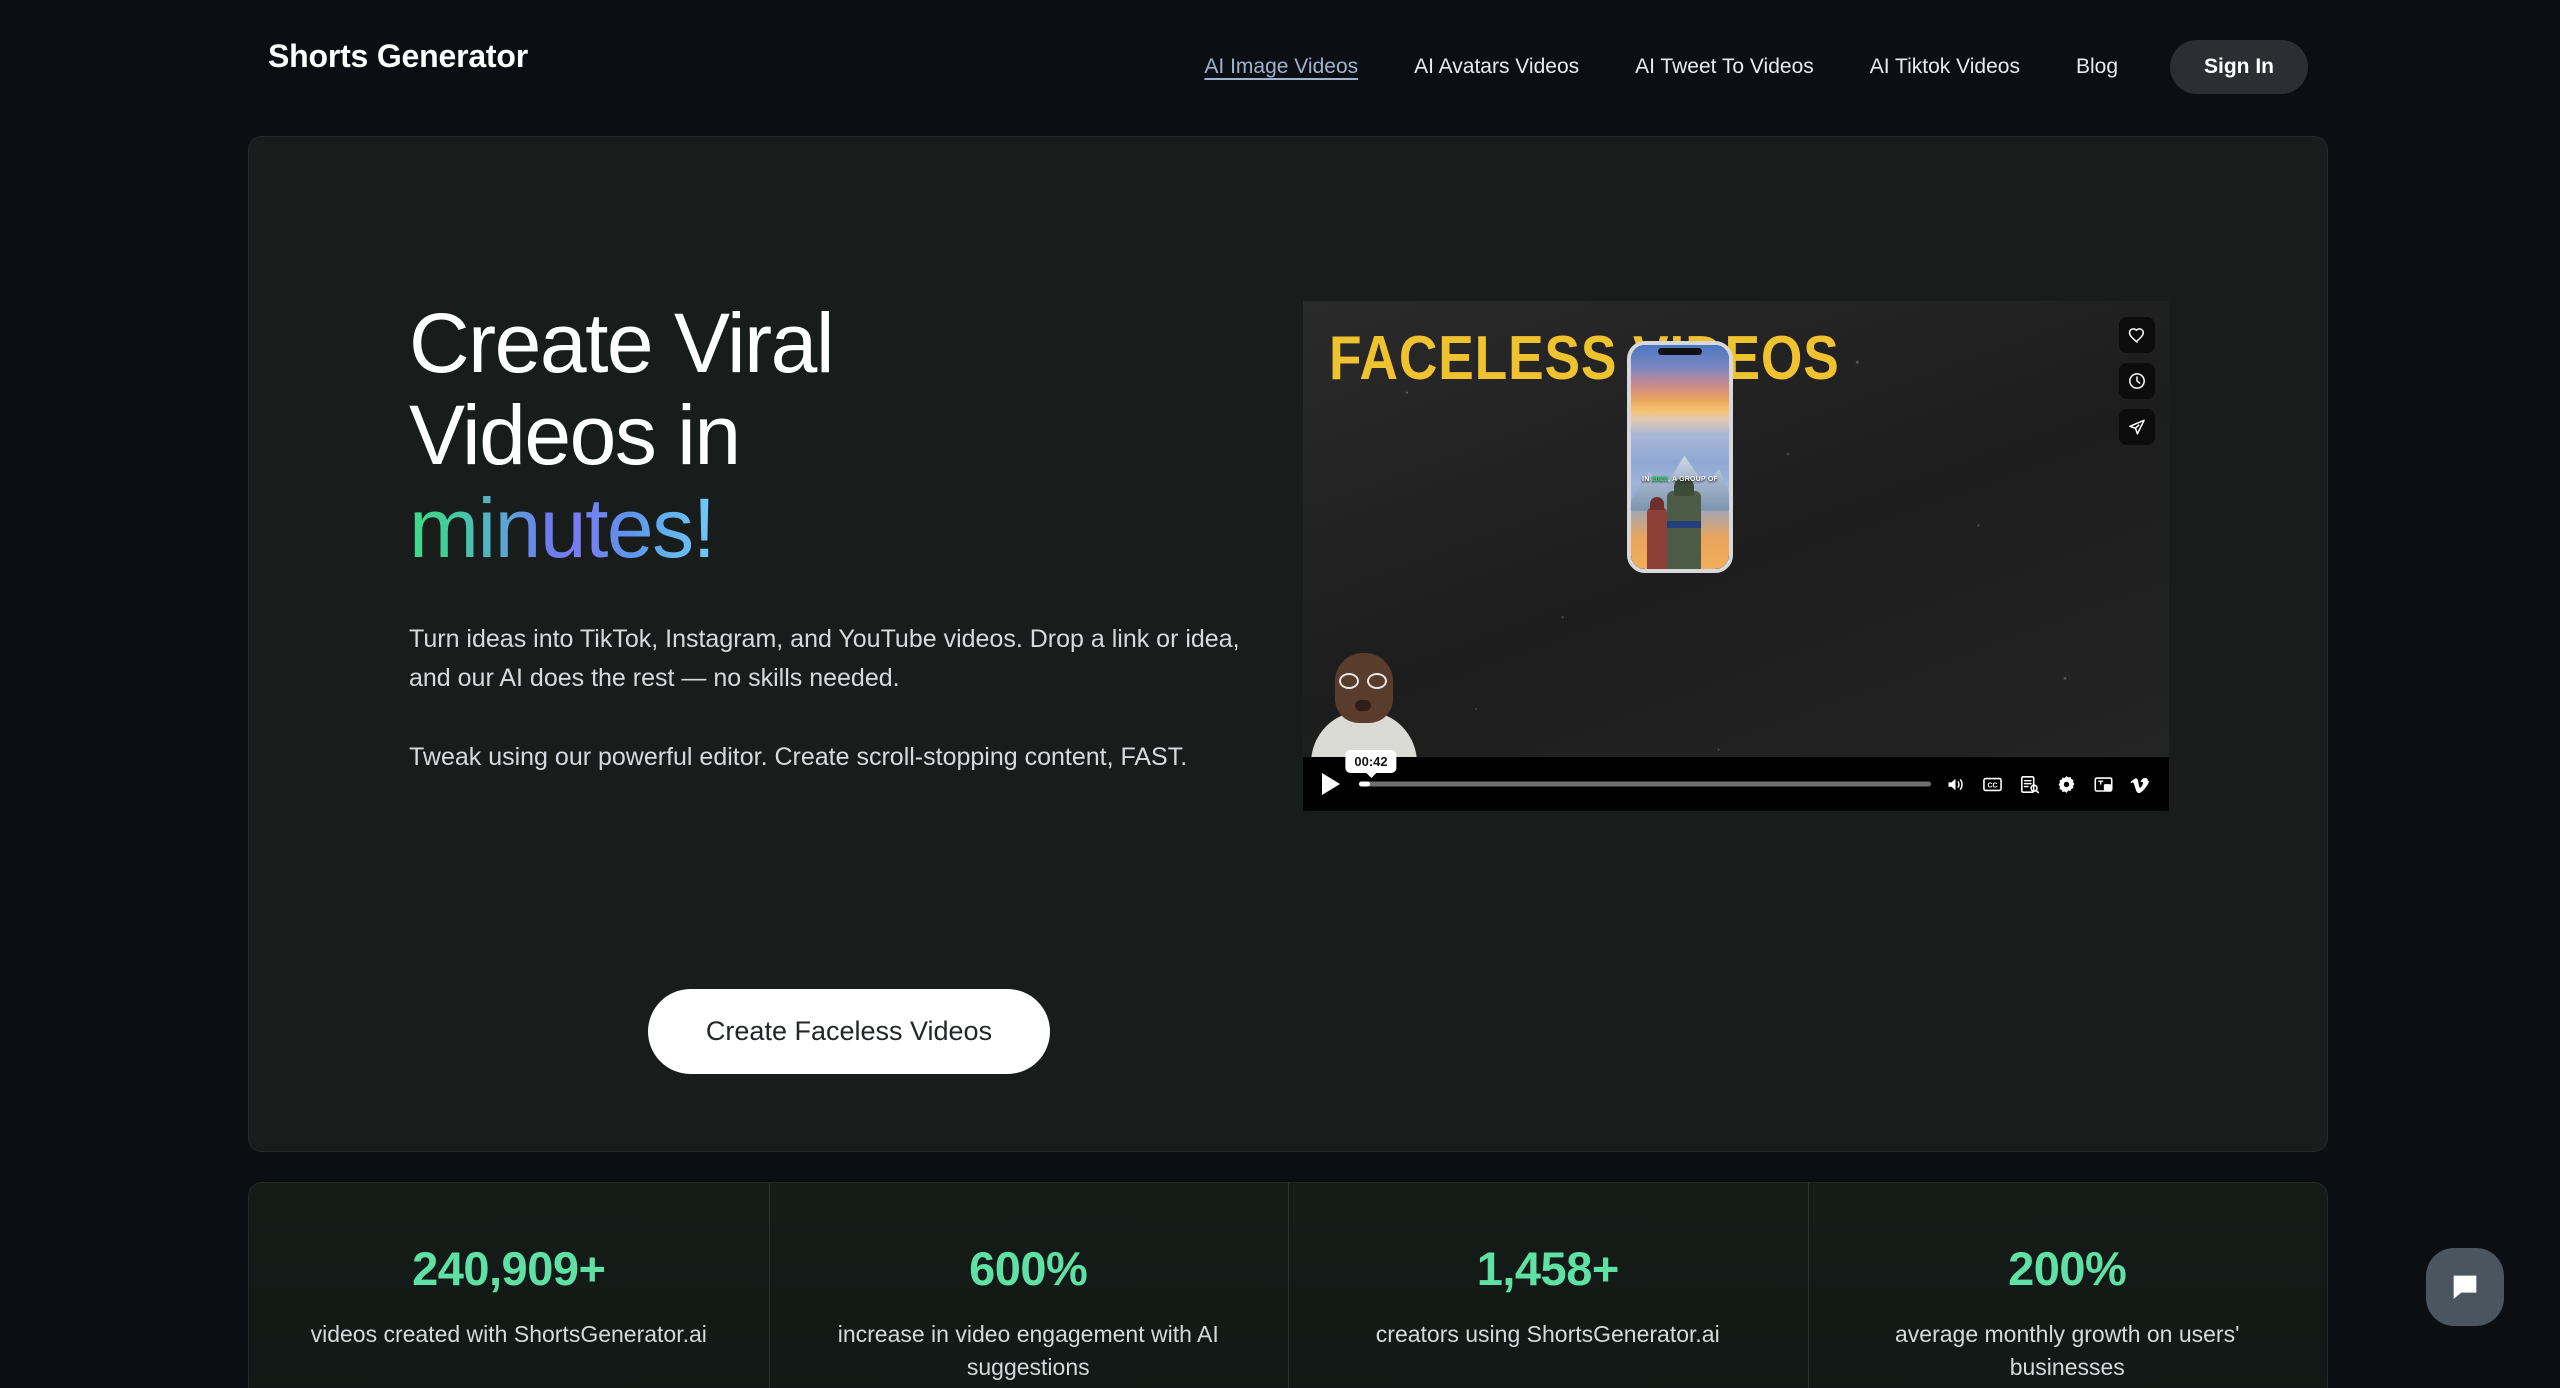  Describe the element at coordinates (1548, 1268) in the screenshot. I see `stat-value: 1,458+` at that location.